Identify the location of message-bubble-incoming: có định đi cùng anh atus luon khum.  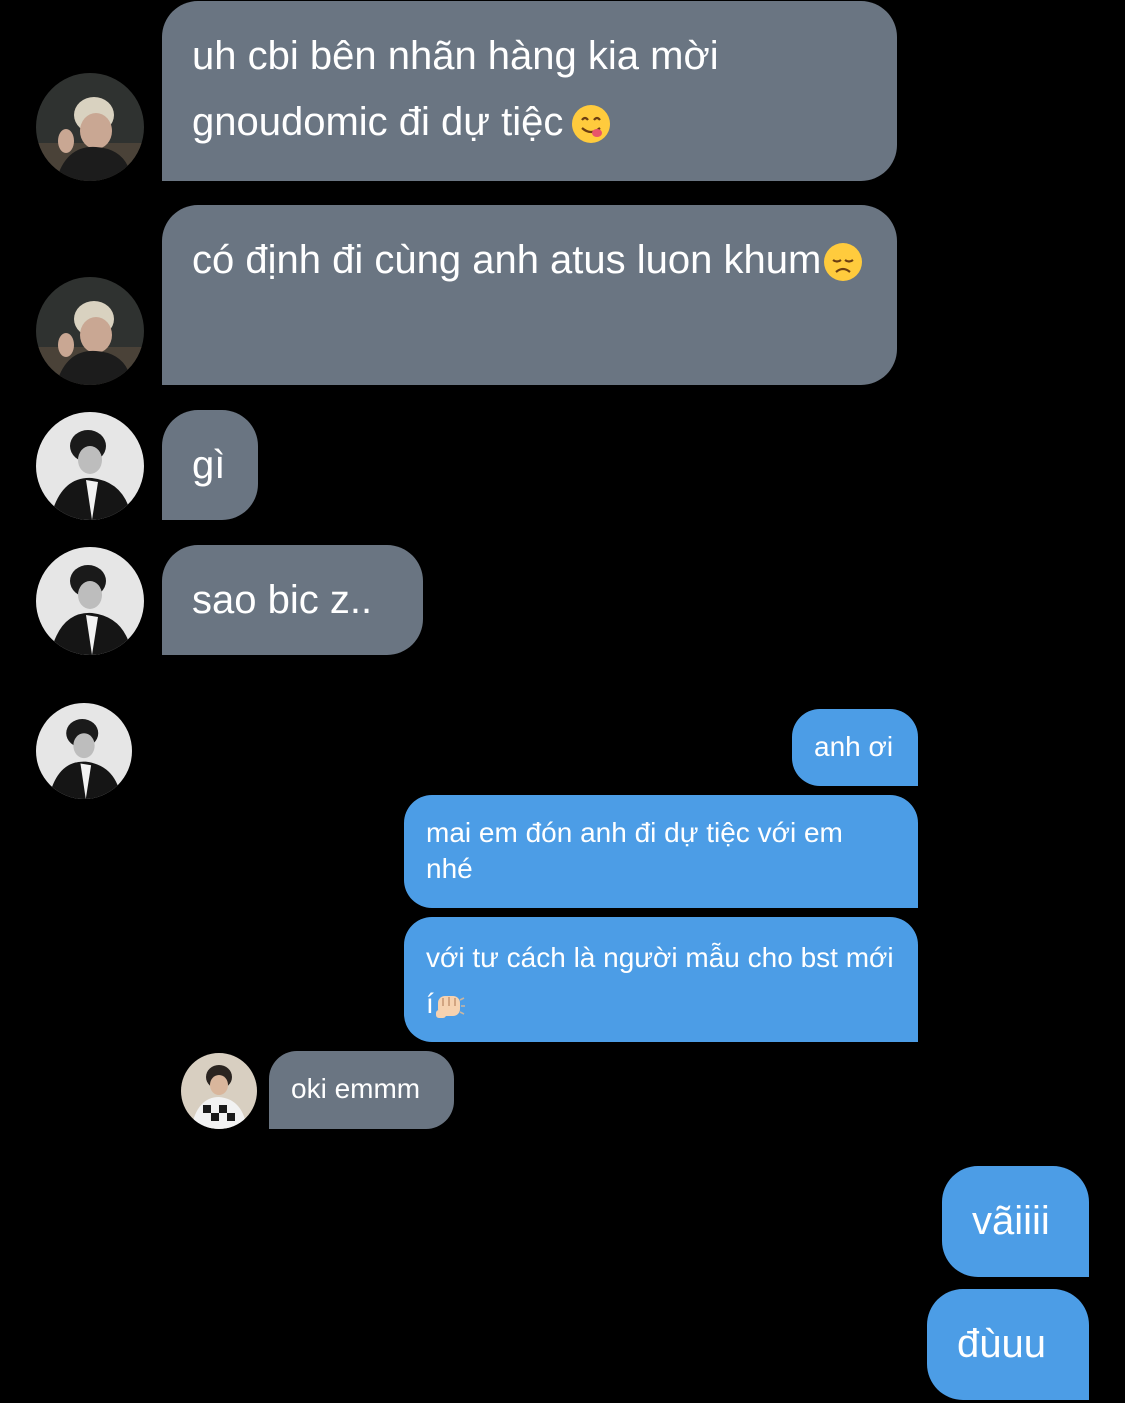
(529, 295).